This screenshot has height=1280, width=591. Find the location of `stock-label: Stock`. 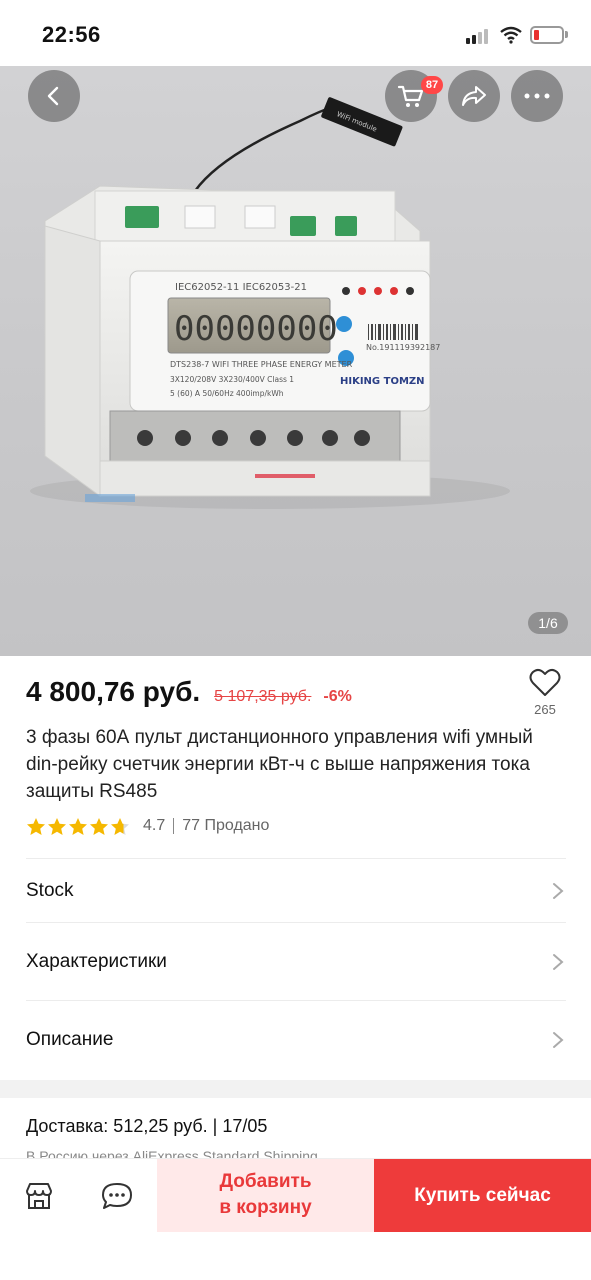

stock-label: Stock is located at coordinates (50, 890).